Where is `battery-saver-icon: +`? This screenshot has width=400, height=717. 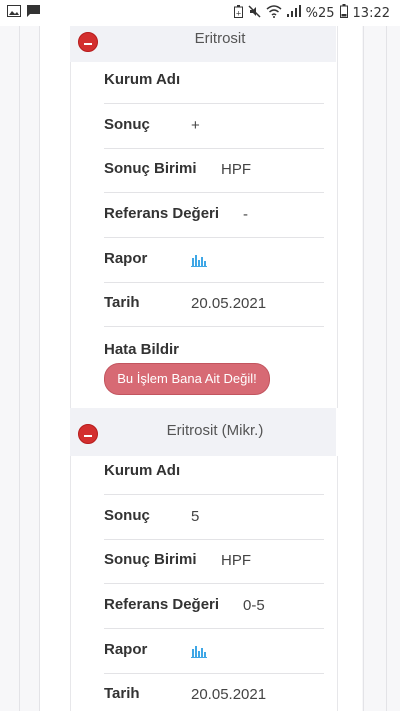 battery-saver-icon: + is located at coordinates (238, 13).